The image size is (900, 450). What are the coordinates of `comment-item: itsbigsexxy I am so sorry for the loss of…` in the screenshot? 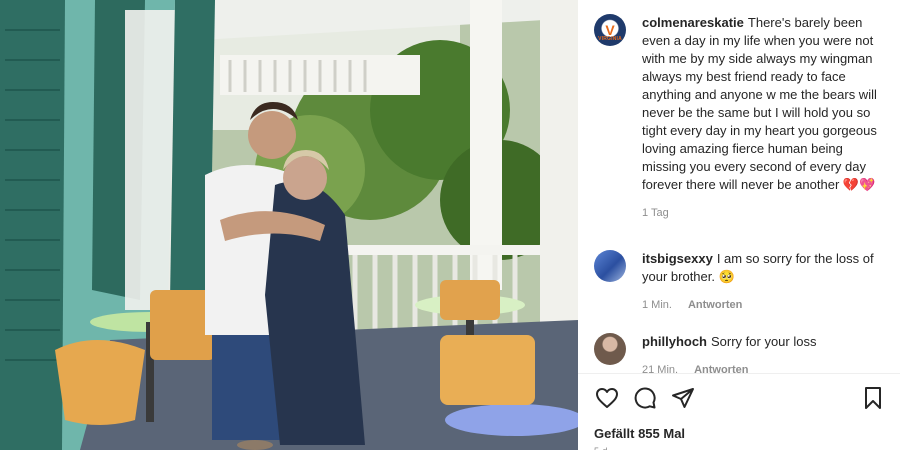 It's located at (740, 282).